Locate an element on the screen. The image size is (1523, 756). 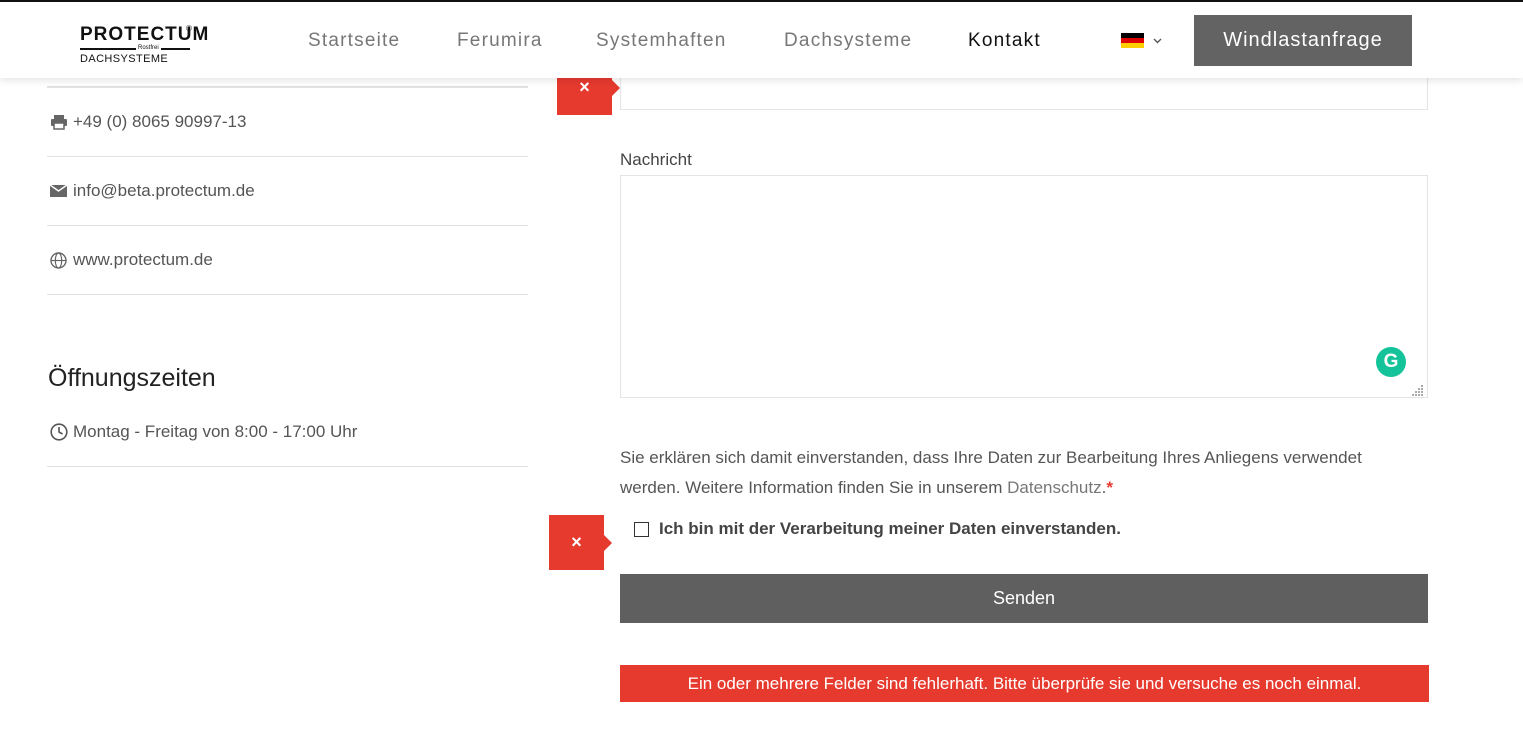
printer-icon is located at coordinates (60, 122).